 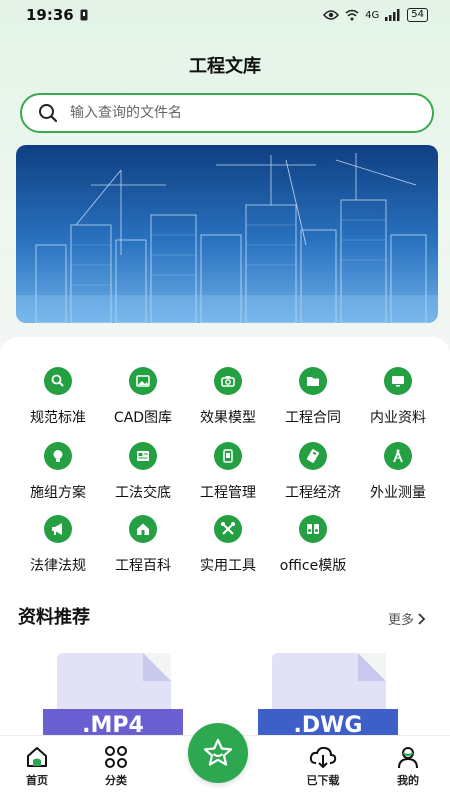 I want to click on tab-profile: 我的, so click(x=408, y=766).